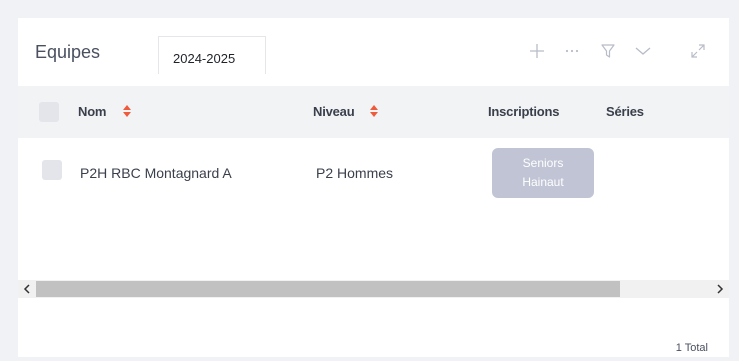  I want to click on card-title: Equipes, so click(68, 52).